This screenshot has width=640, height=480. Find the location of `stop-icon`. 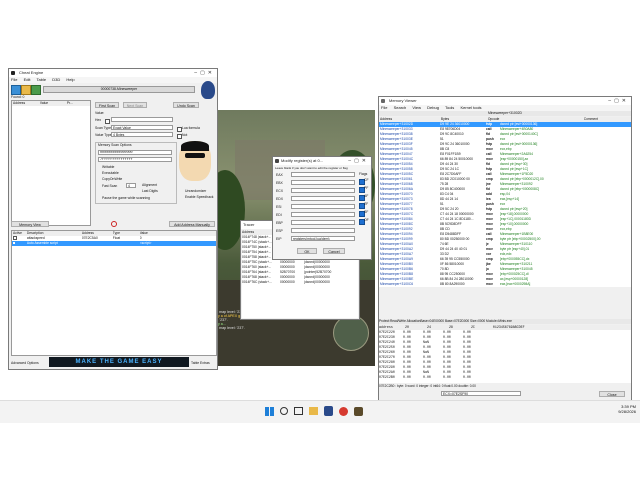

stop-icon is located at coordinates (114, 224).